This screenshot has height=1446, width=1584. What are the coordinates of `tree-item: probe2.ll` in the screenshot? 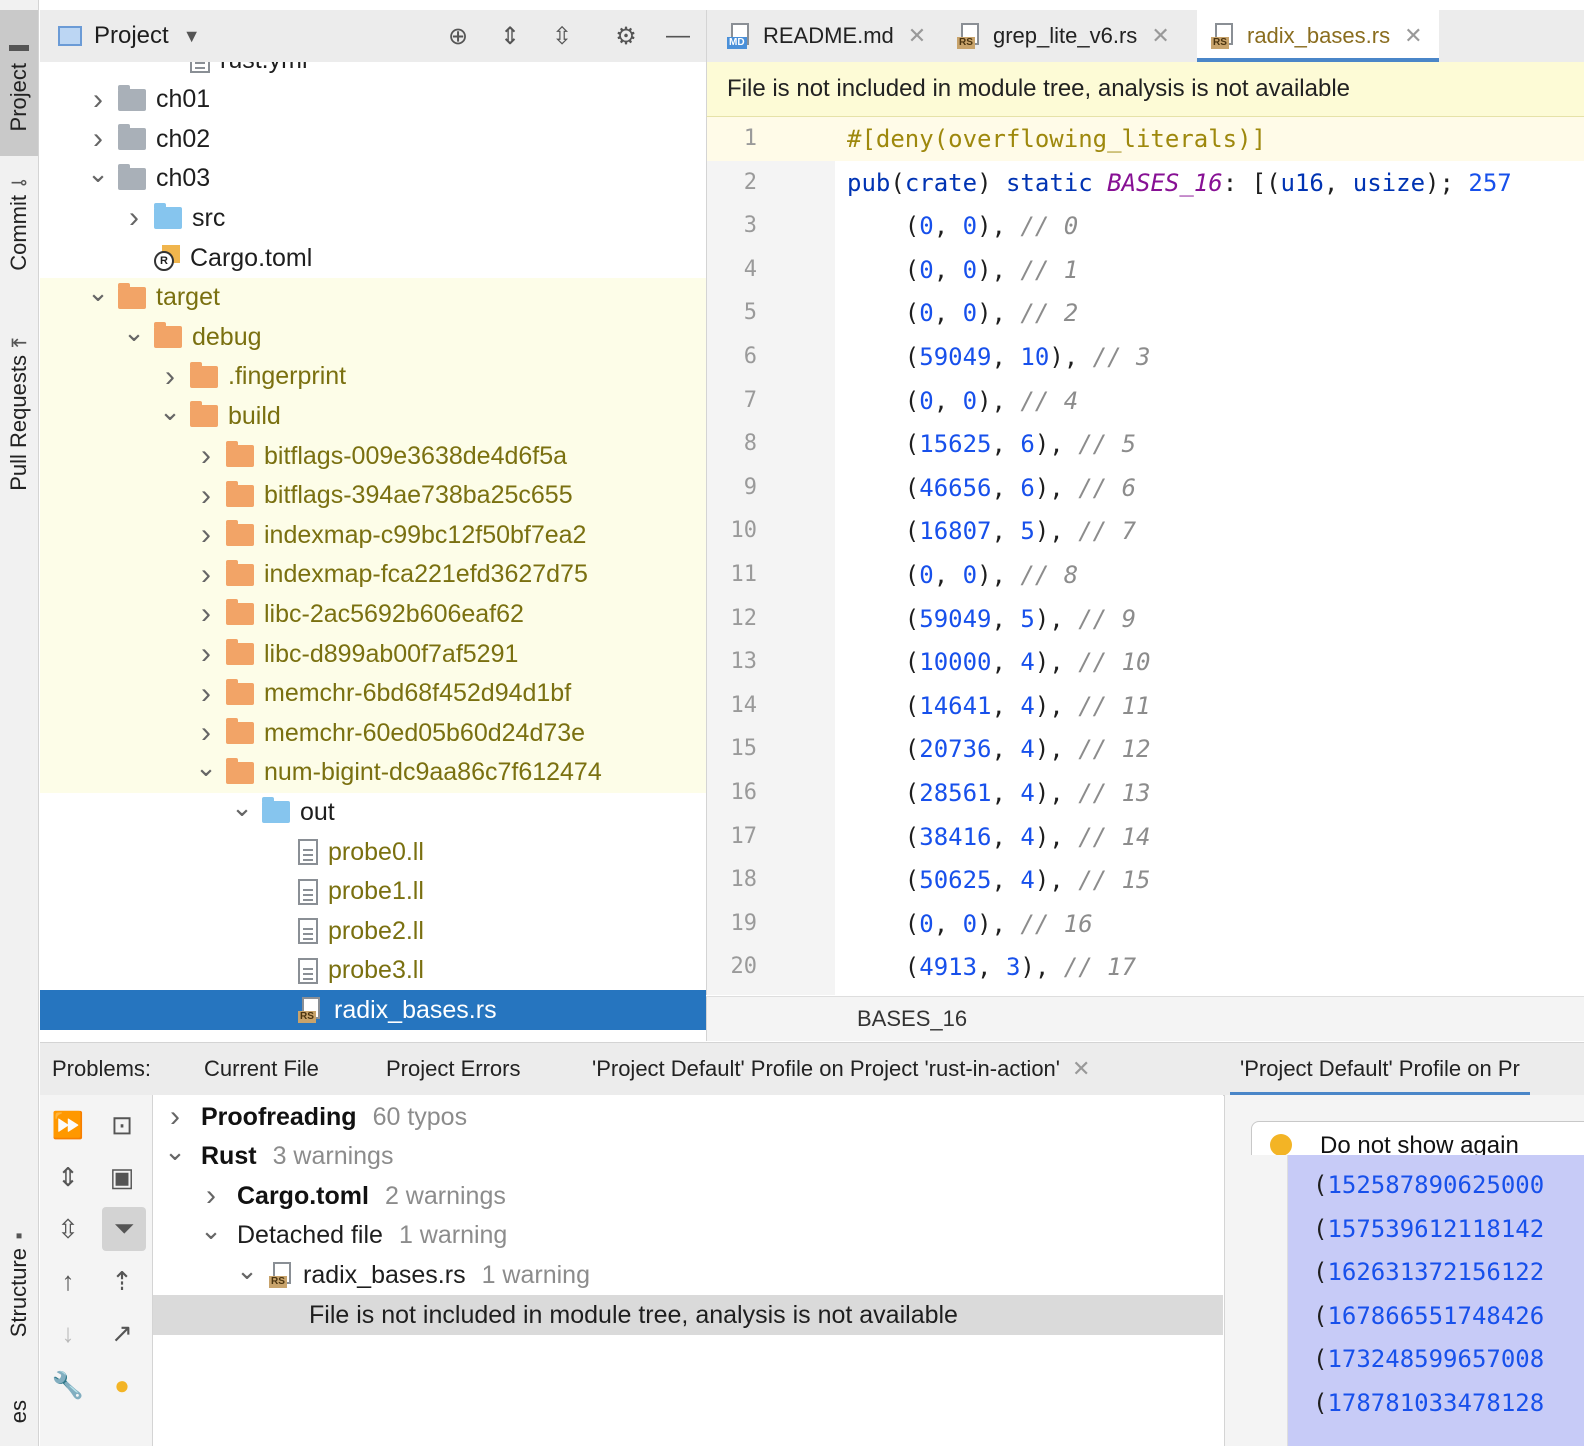 It's located at (373, 931).